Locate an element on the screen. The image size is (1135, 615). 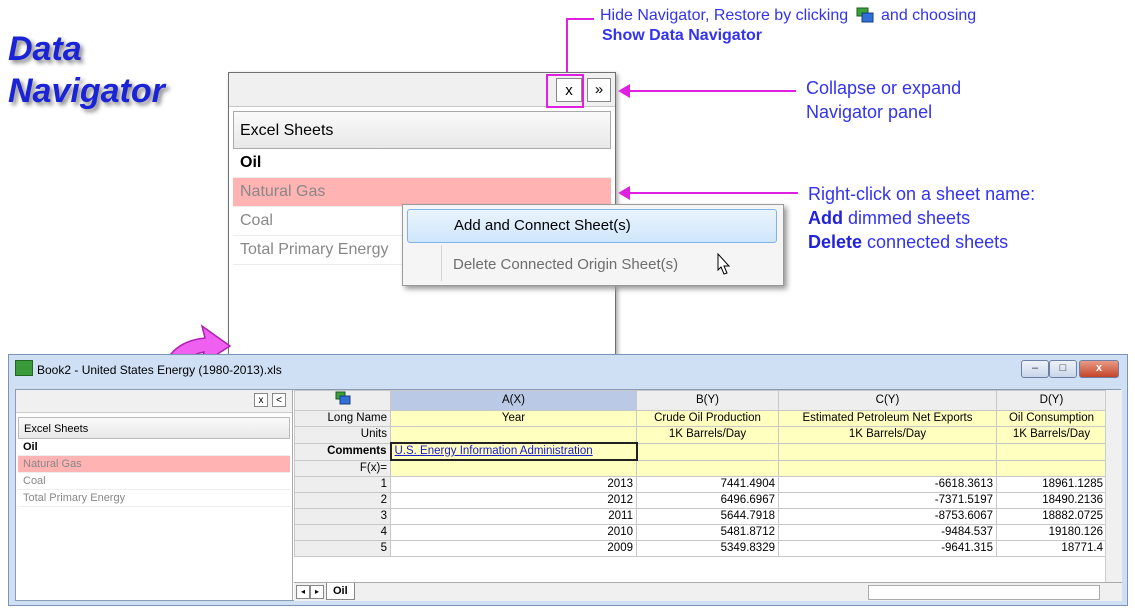
next-sheet-button: ▸ is located at coordinates (317, 592).